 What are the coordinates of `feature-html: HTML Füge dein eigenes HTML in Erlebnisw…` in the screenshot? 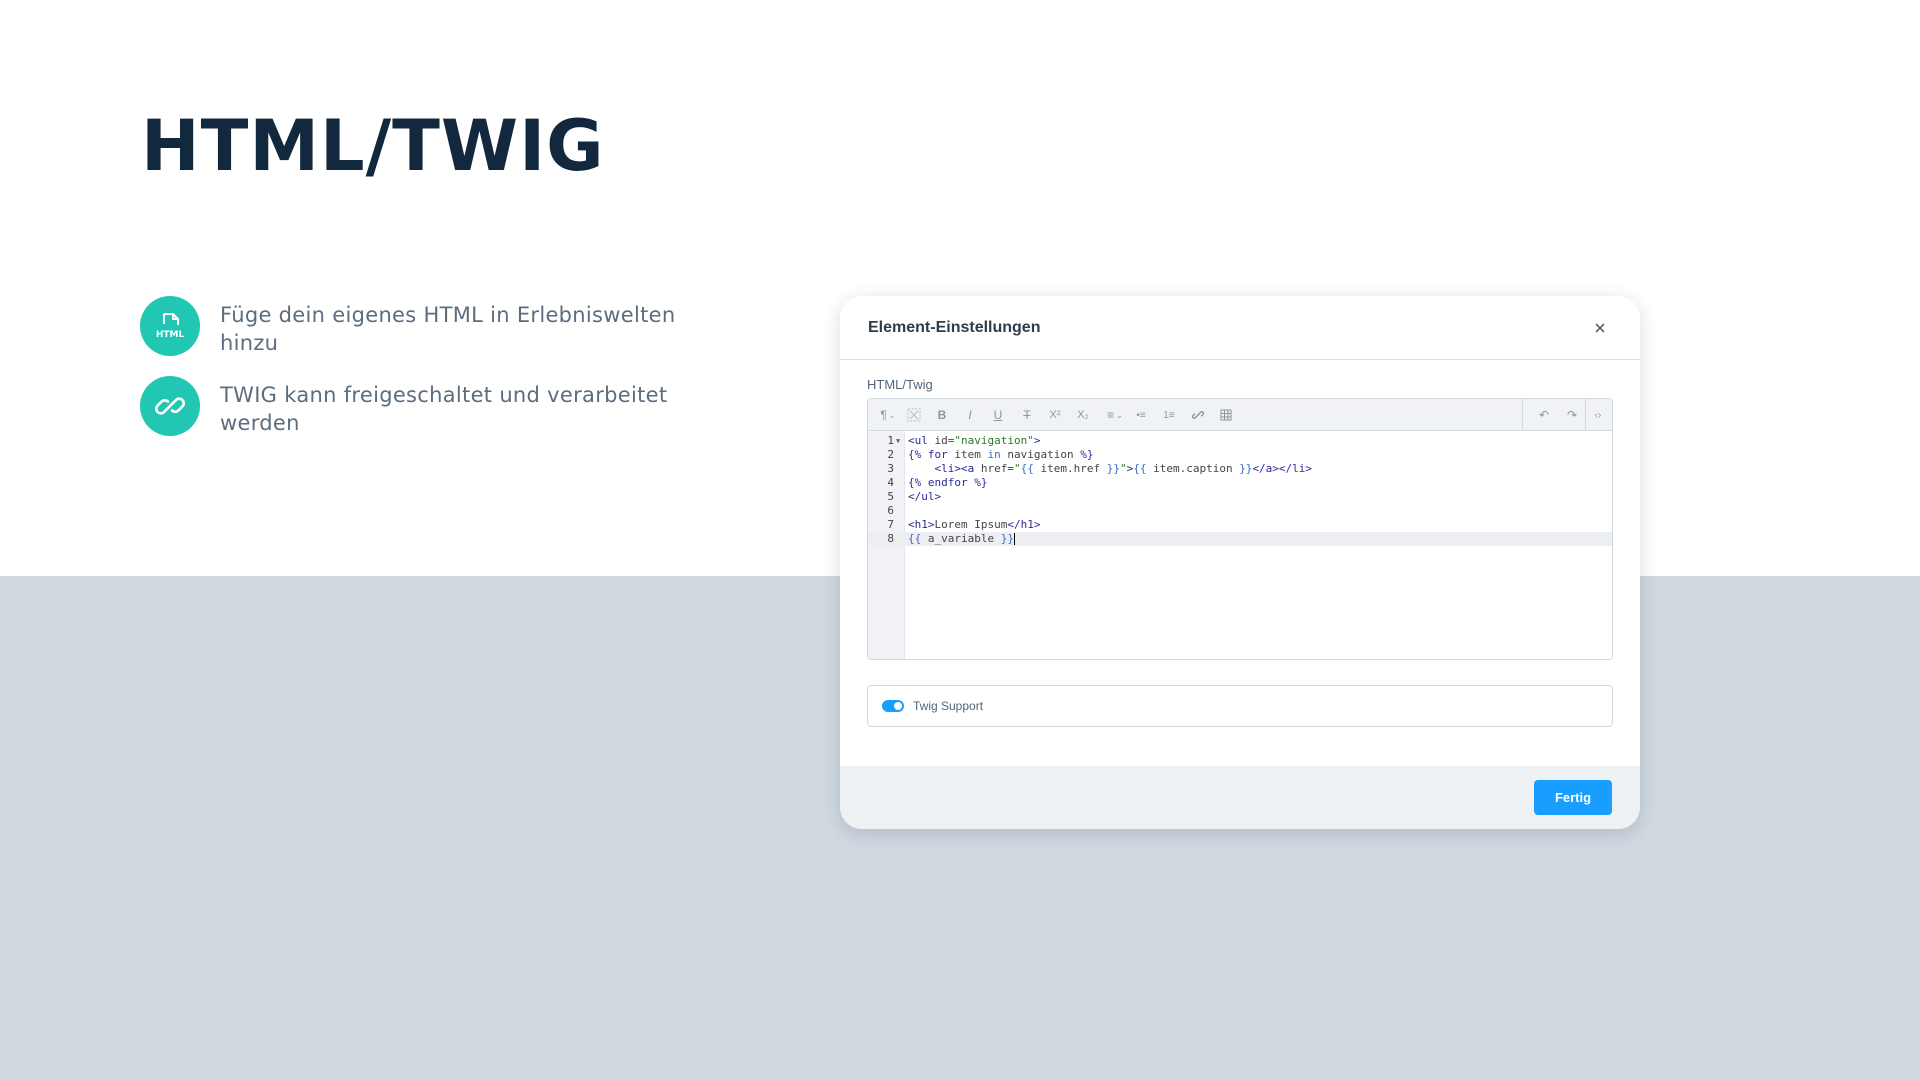 It's located at (410, 326).